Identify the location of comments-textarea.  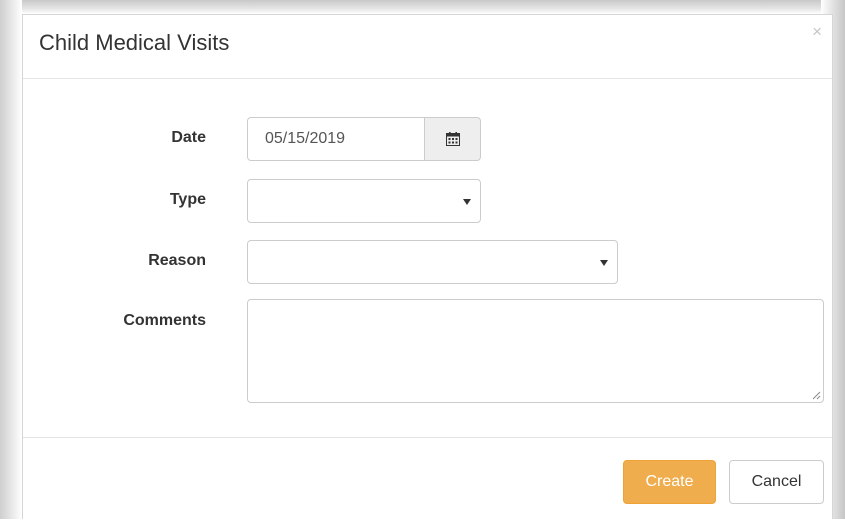
(535, 351).